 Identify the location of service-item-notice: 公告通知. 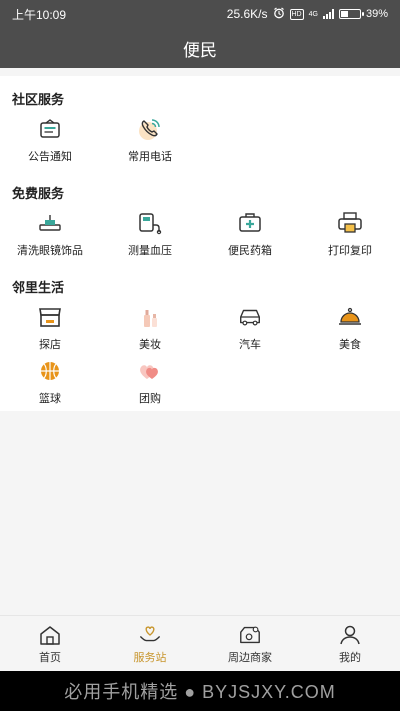
(50, 140).